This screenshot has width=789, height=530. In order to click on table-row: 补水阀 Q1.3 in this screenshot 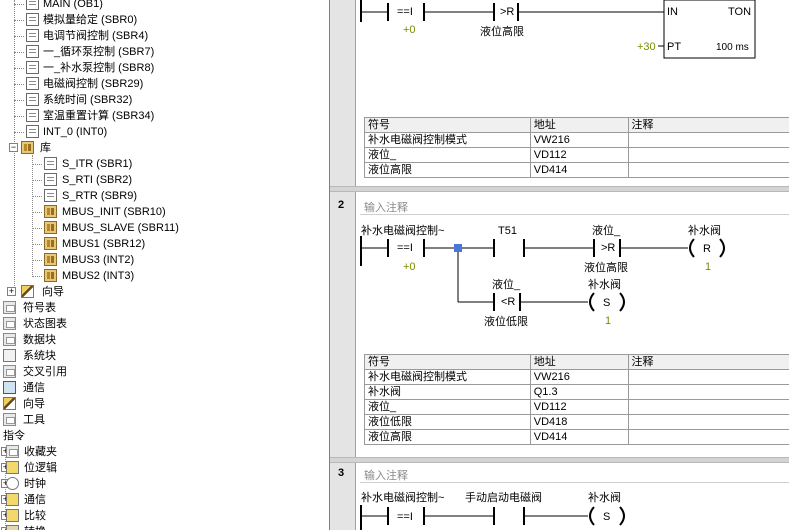, I will do `click(576, 392)`.